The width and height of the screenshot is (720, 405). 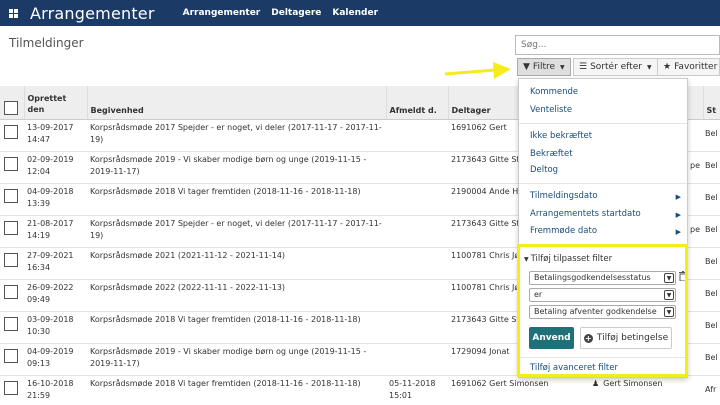 What do you see at coordinates (417, 390) in the screenshot?
I see `cell-cancelled: 05-11-2018 15:01` at bounding box center [417, 390].